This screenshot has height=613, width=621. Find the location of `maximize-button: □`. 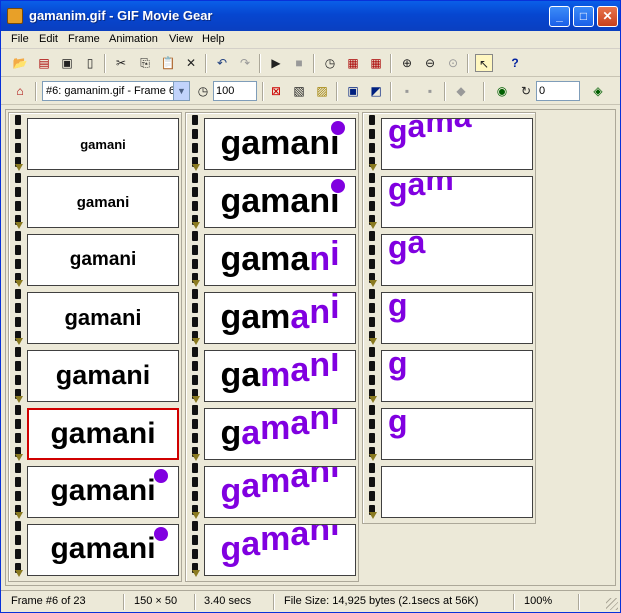

maximize-button: □ is located at coordinates (583, 16).